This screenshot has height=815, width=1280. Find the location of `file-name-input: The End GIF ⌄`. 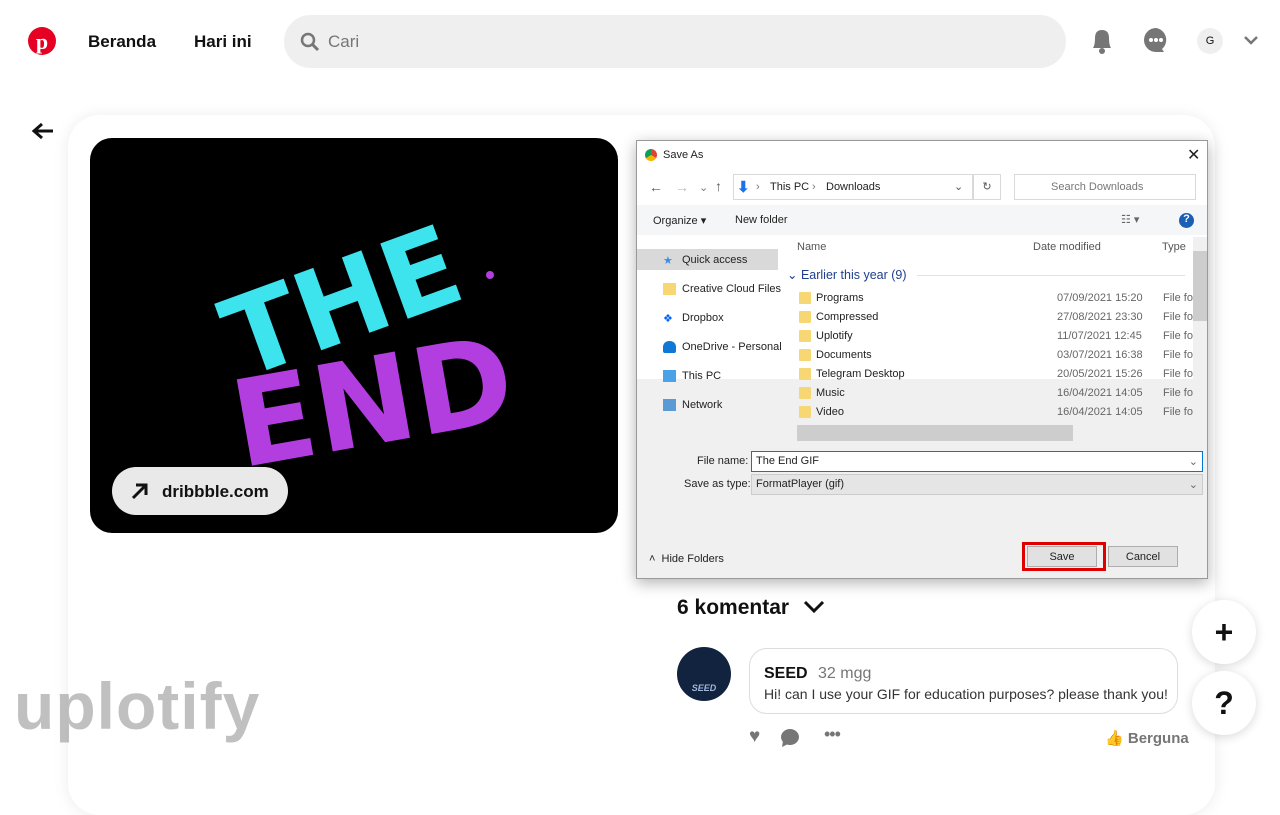

file-name-input: The End GIF ⌄ is located at coordinates (977, 461).